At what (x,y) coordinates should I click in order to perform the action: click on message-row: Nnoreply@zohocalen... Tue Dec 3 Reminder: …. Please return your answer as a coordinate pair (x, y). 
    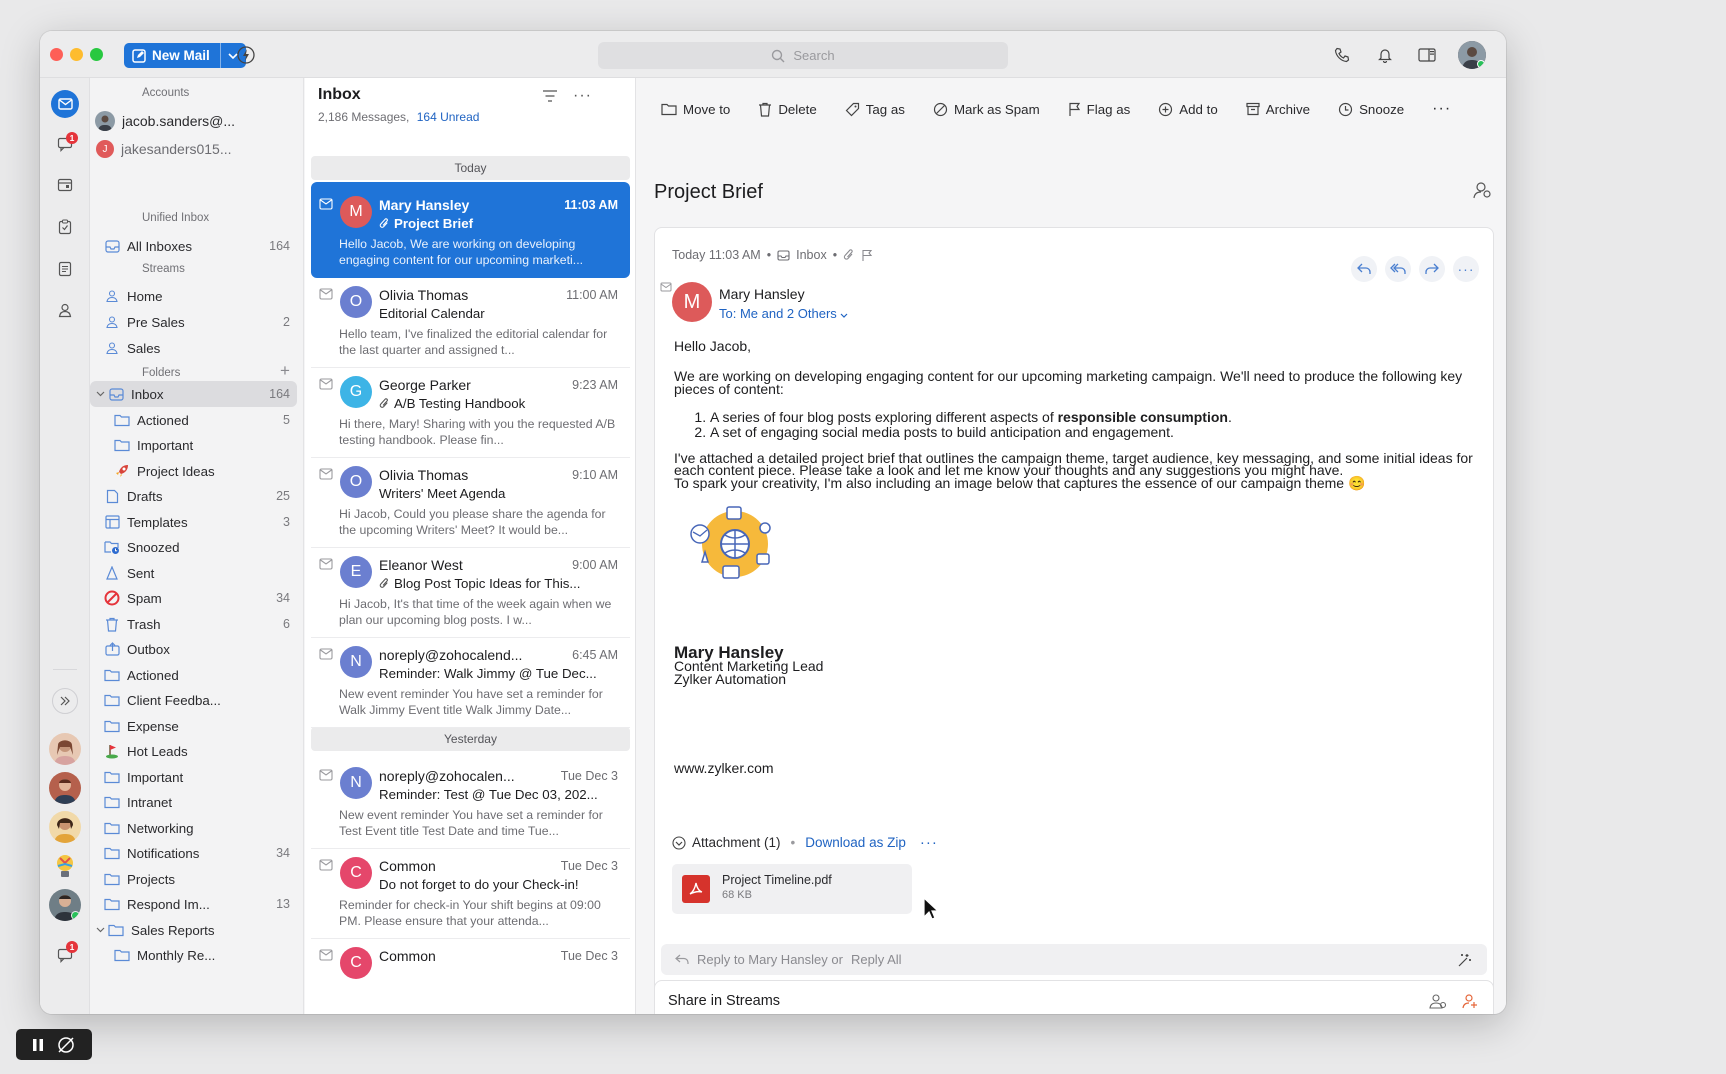
    Looking at the image, I should click on (470, 801).